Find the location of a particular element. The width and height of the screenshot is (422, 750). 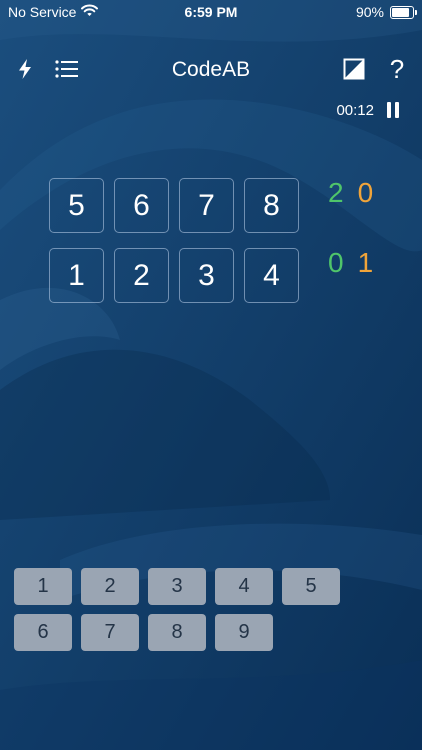

guess-digit: 4 is located at coordinates (271, 275).